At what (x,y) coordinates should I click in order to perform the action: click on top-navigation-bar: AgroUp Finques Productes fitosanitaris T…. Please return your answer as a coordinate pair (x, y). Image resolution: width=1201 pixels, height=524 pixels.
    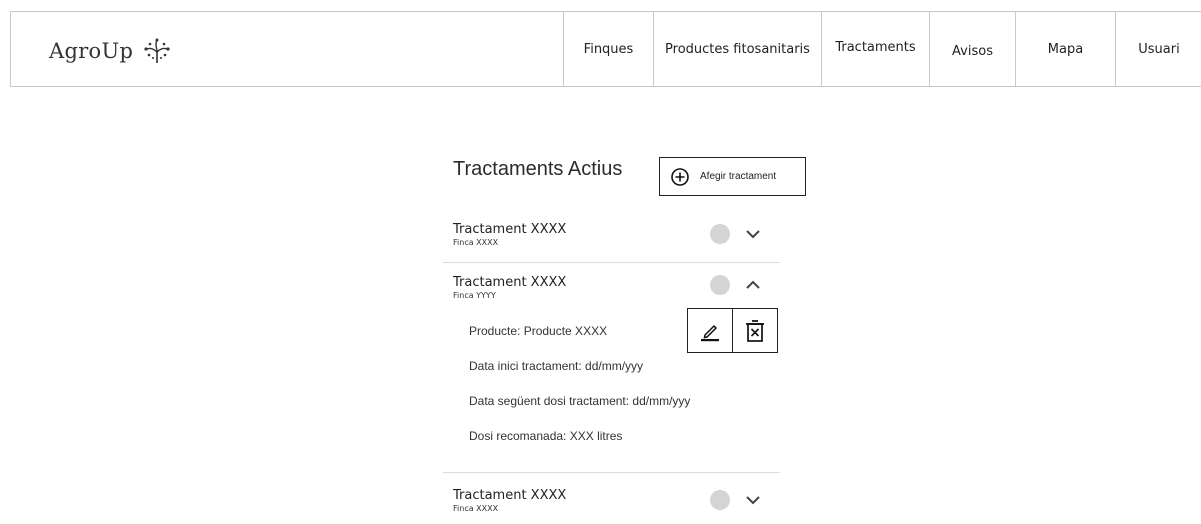
    Looking at the image, I should click on (605, 49).